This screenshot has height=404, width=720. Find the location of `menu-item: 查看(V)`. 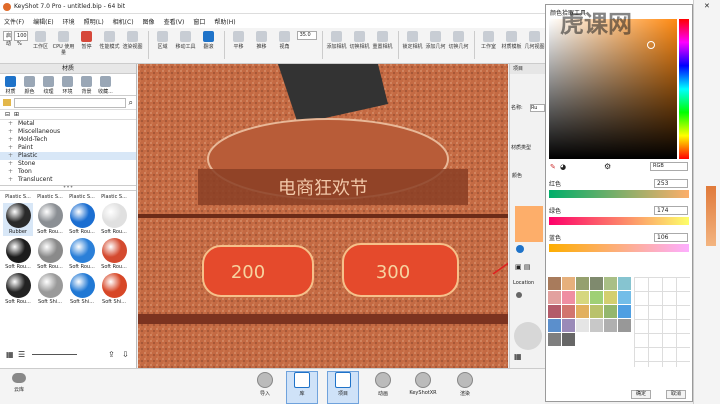

menu-item: 查看(V) is located at coordinates (174, 21).